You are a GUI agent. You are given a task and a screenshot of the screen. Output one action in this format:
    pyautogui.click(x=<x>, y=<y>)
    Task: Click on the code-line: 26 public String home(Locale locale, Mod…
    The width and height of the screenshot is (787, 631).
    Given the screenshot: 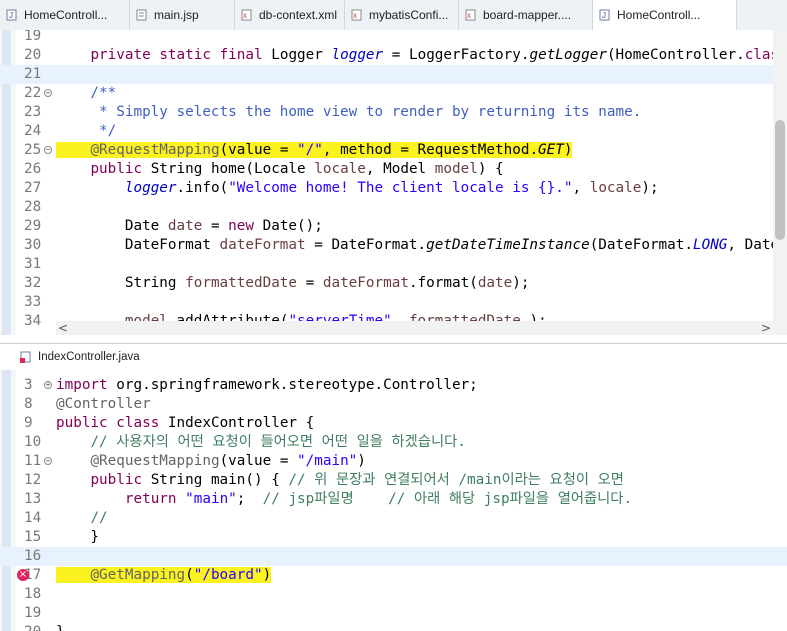 What is the action you would take?
    pyautogui.click(x=393, y=169)
    